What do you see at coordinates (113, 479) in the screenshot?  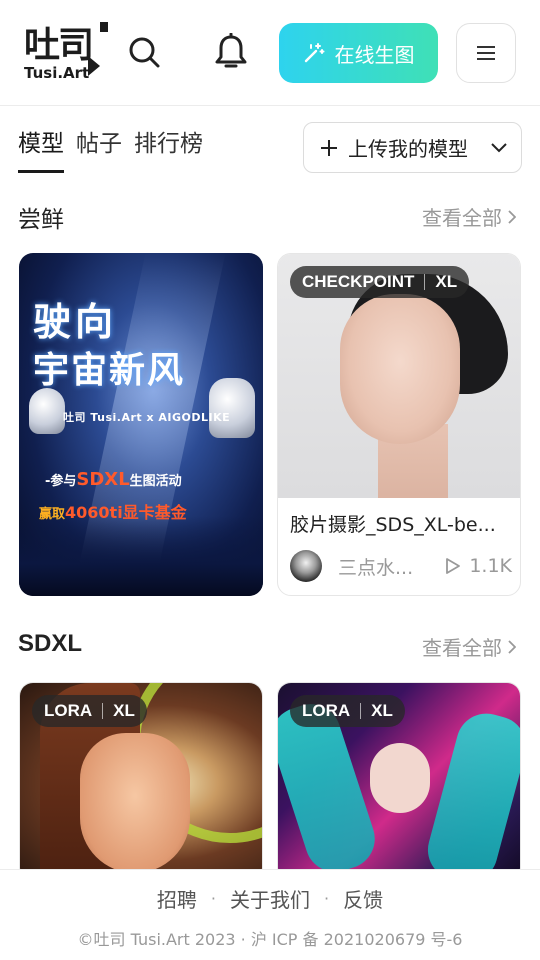 I see `poster-event-line: -参与SDXL生图活动` at bounding box center [113, 479].